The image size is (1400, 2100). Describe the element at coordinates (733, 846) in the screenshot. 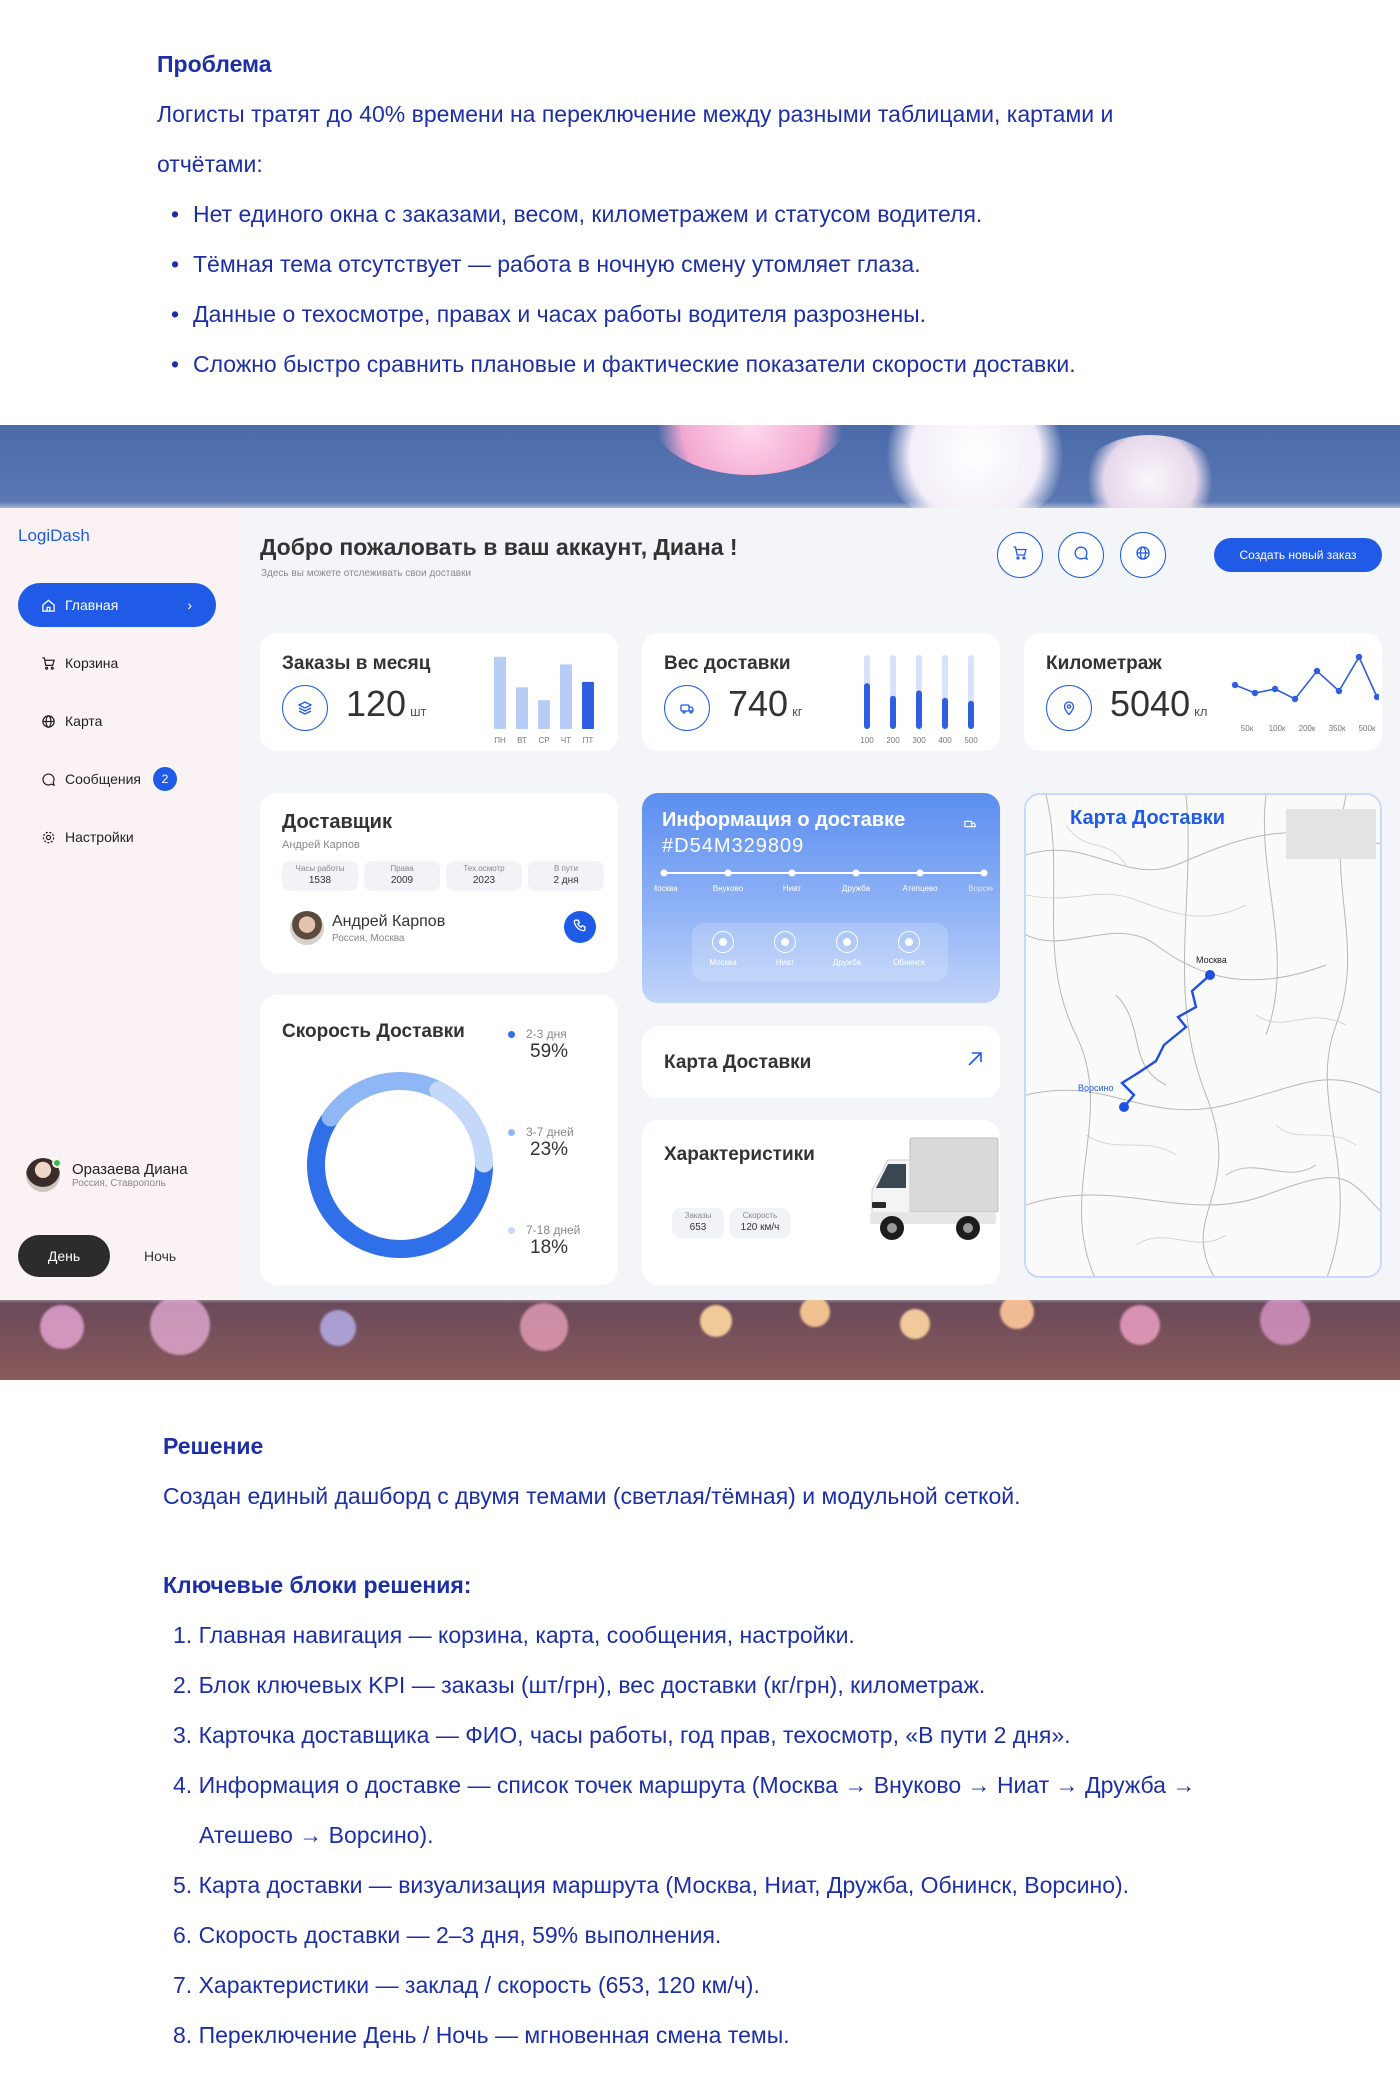

I see `delivery-code: #D54M329809` at that location.